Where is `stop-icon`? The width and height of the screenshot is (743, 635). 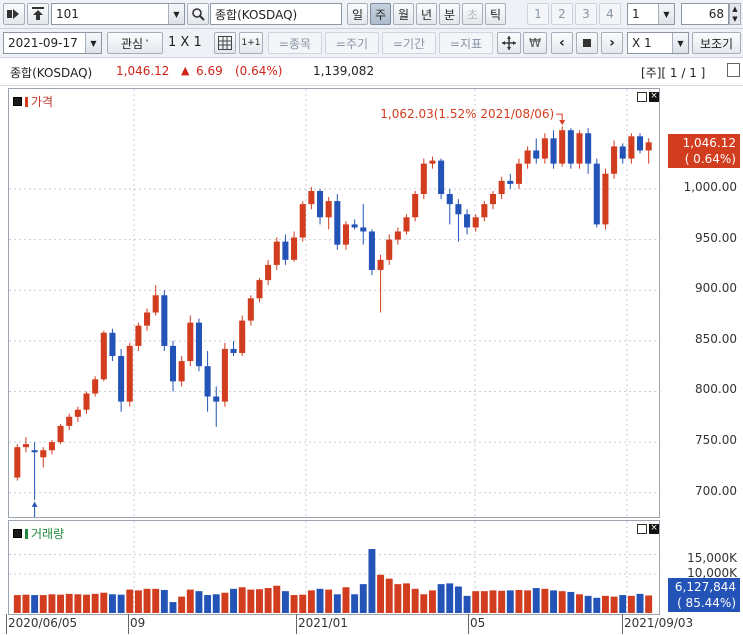 stop-icon is located at coordinates (587, 43).